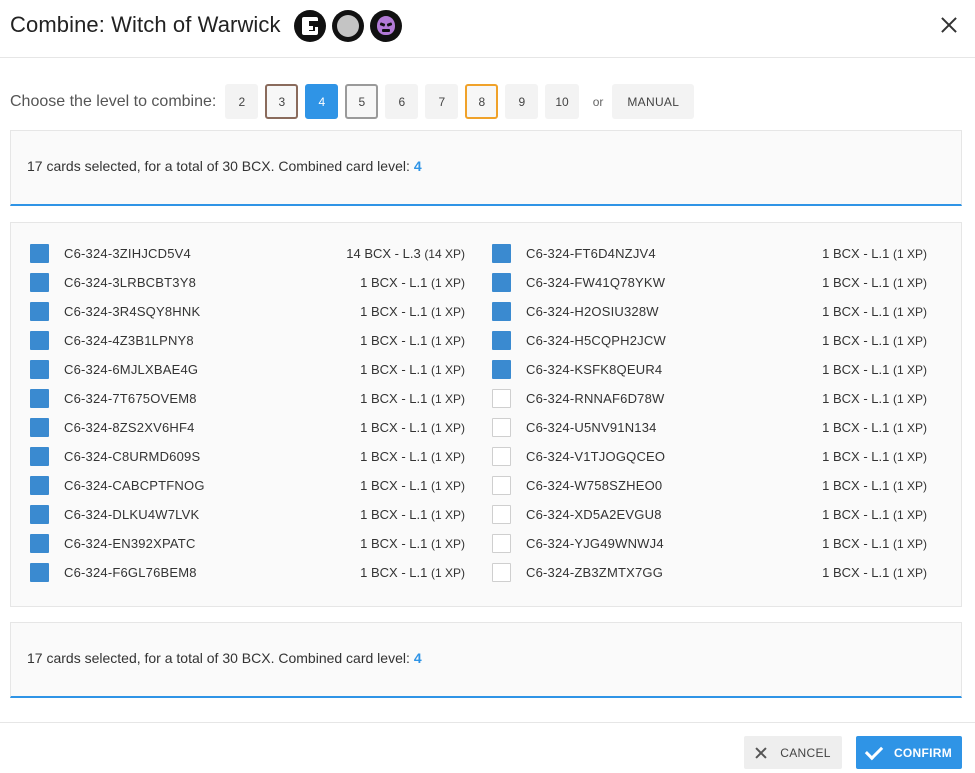 Image resolution: width=975 pixels, height=773 pixels. Describe the element at coordinates (487, 29) in the screenshot. I see `dialog-header: Combine: Witch of Warwick` at that location.